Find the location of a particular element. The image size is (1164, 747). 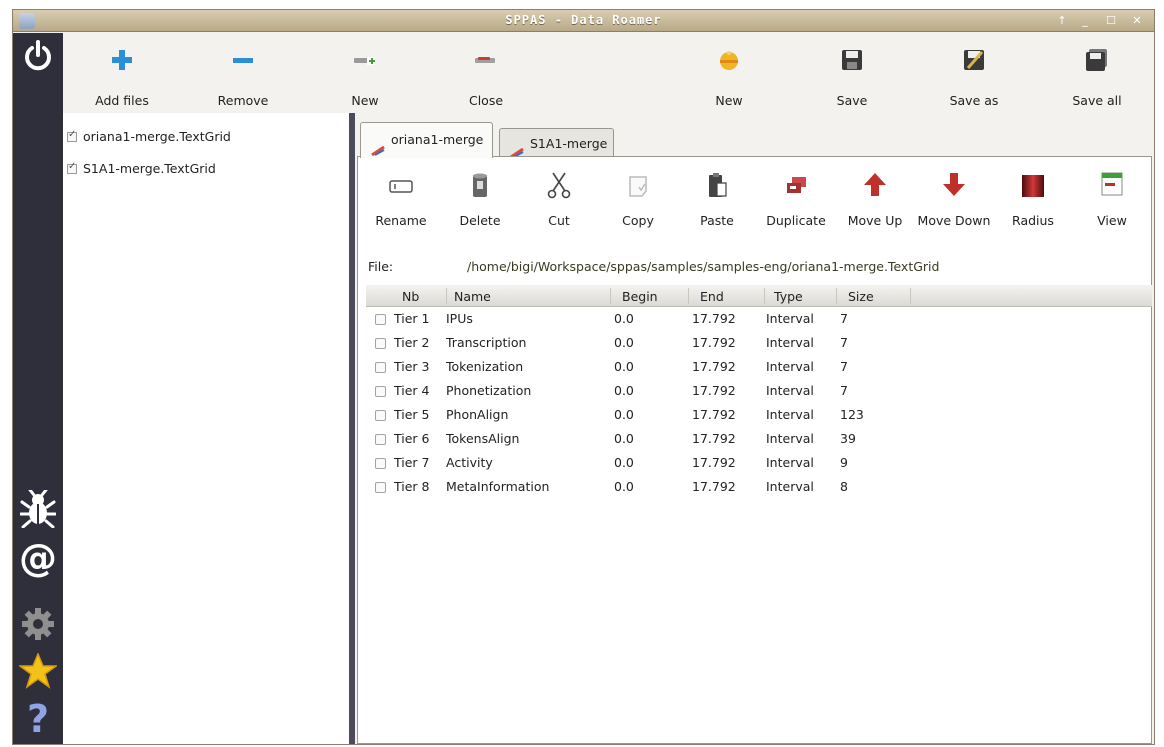

paste-button: Paste is located at coordinates (717, 201).